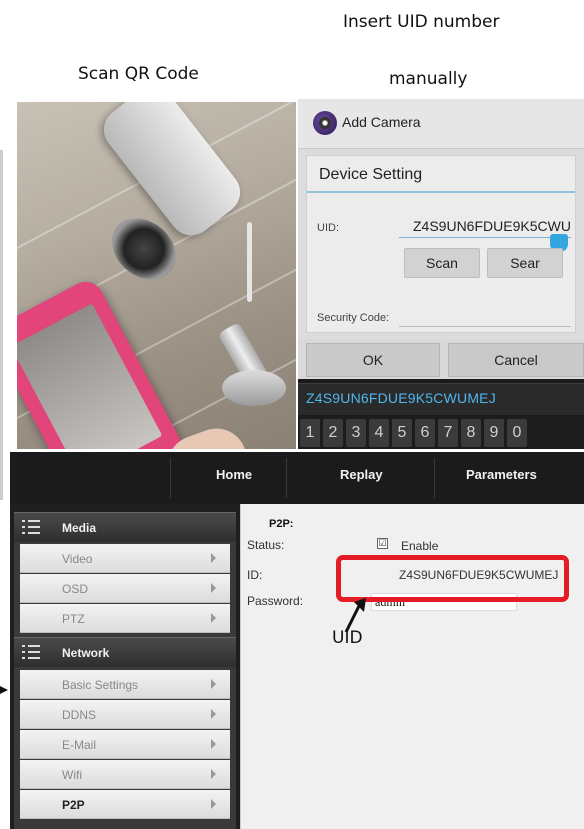 This screenshot has width=584, height=829. Describe the element at coordinates (373, 360) in the screenshot. I see `ok-button: OK` at that location.